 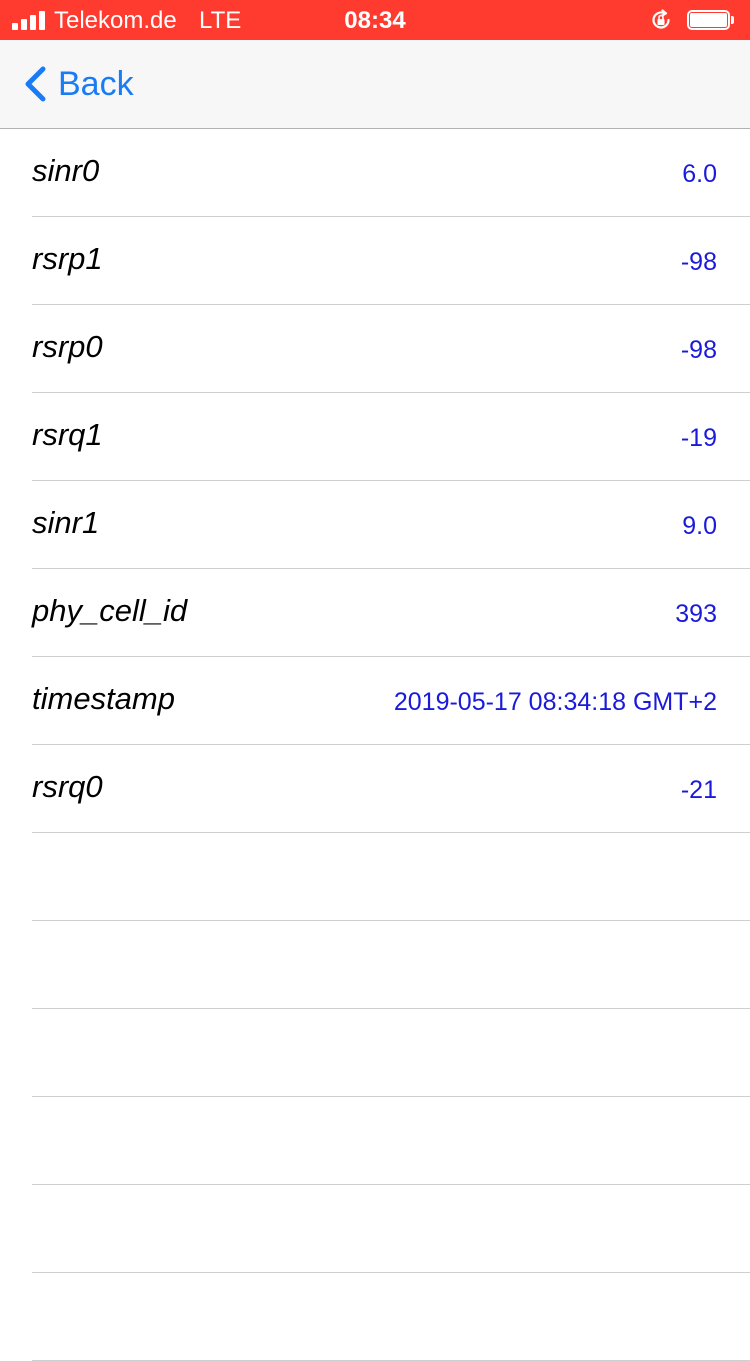 I want to click on back-button: Back, so click(x=78, y=84).